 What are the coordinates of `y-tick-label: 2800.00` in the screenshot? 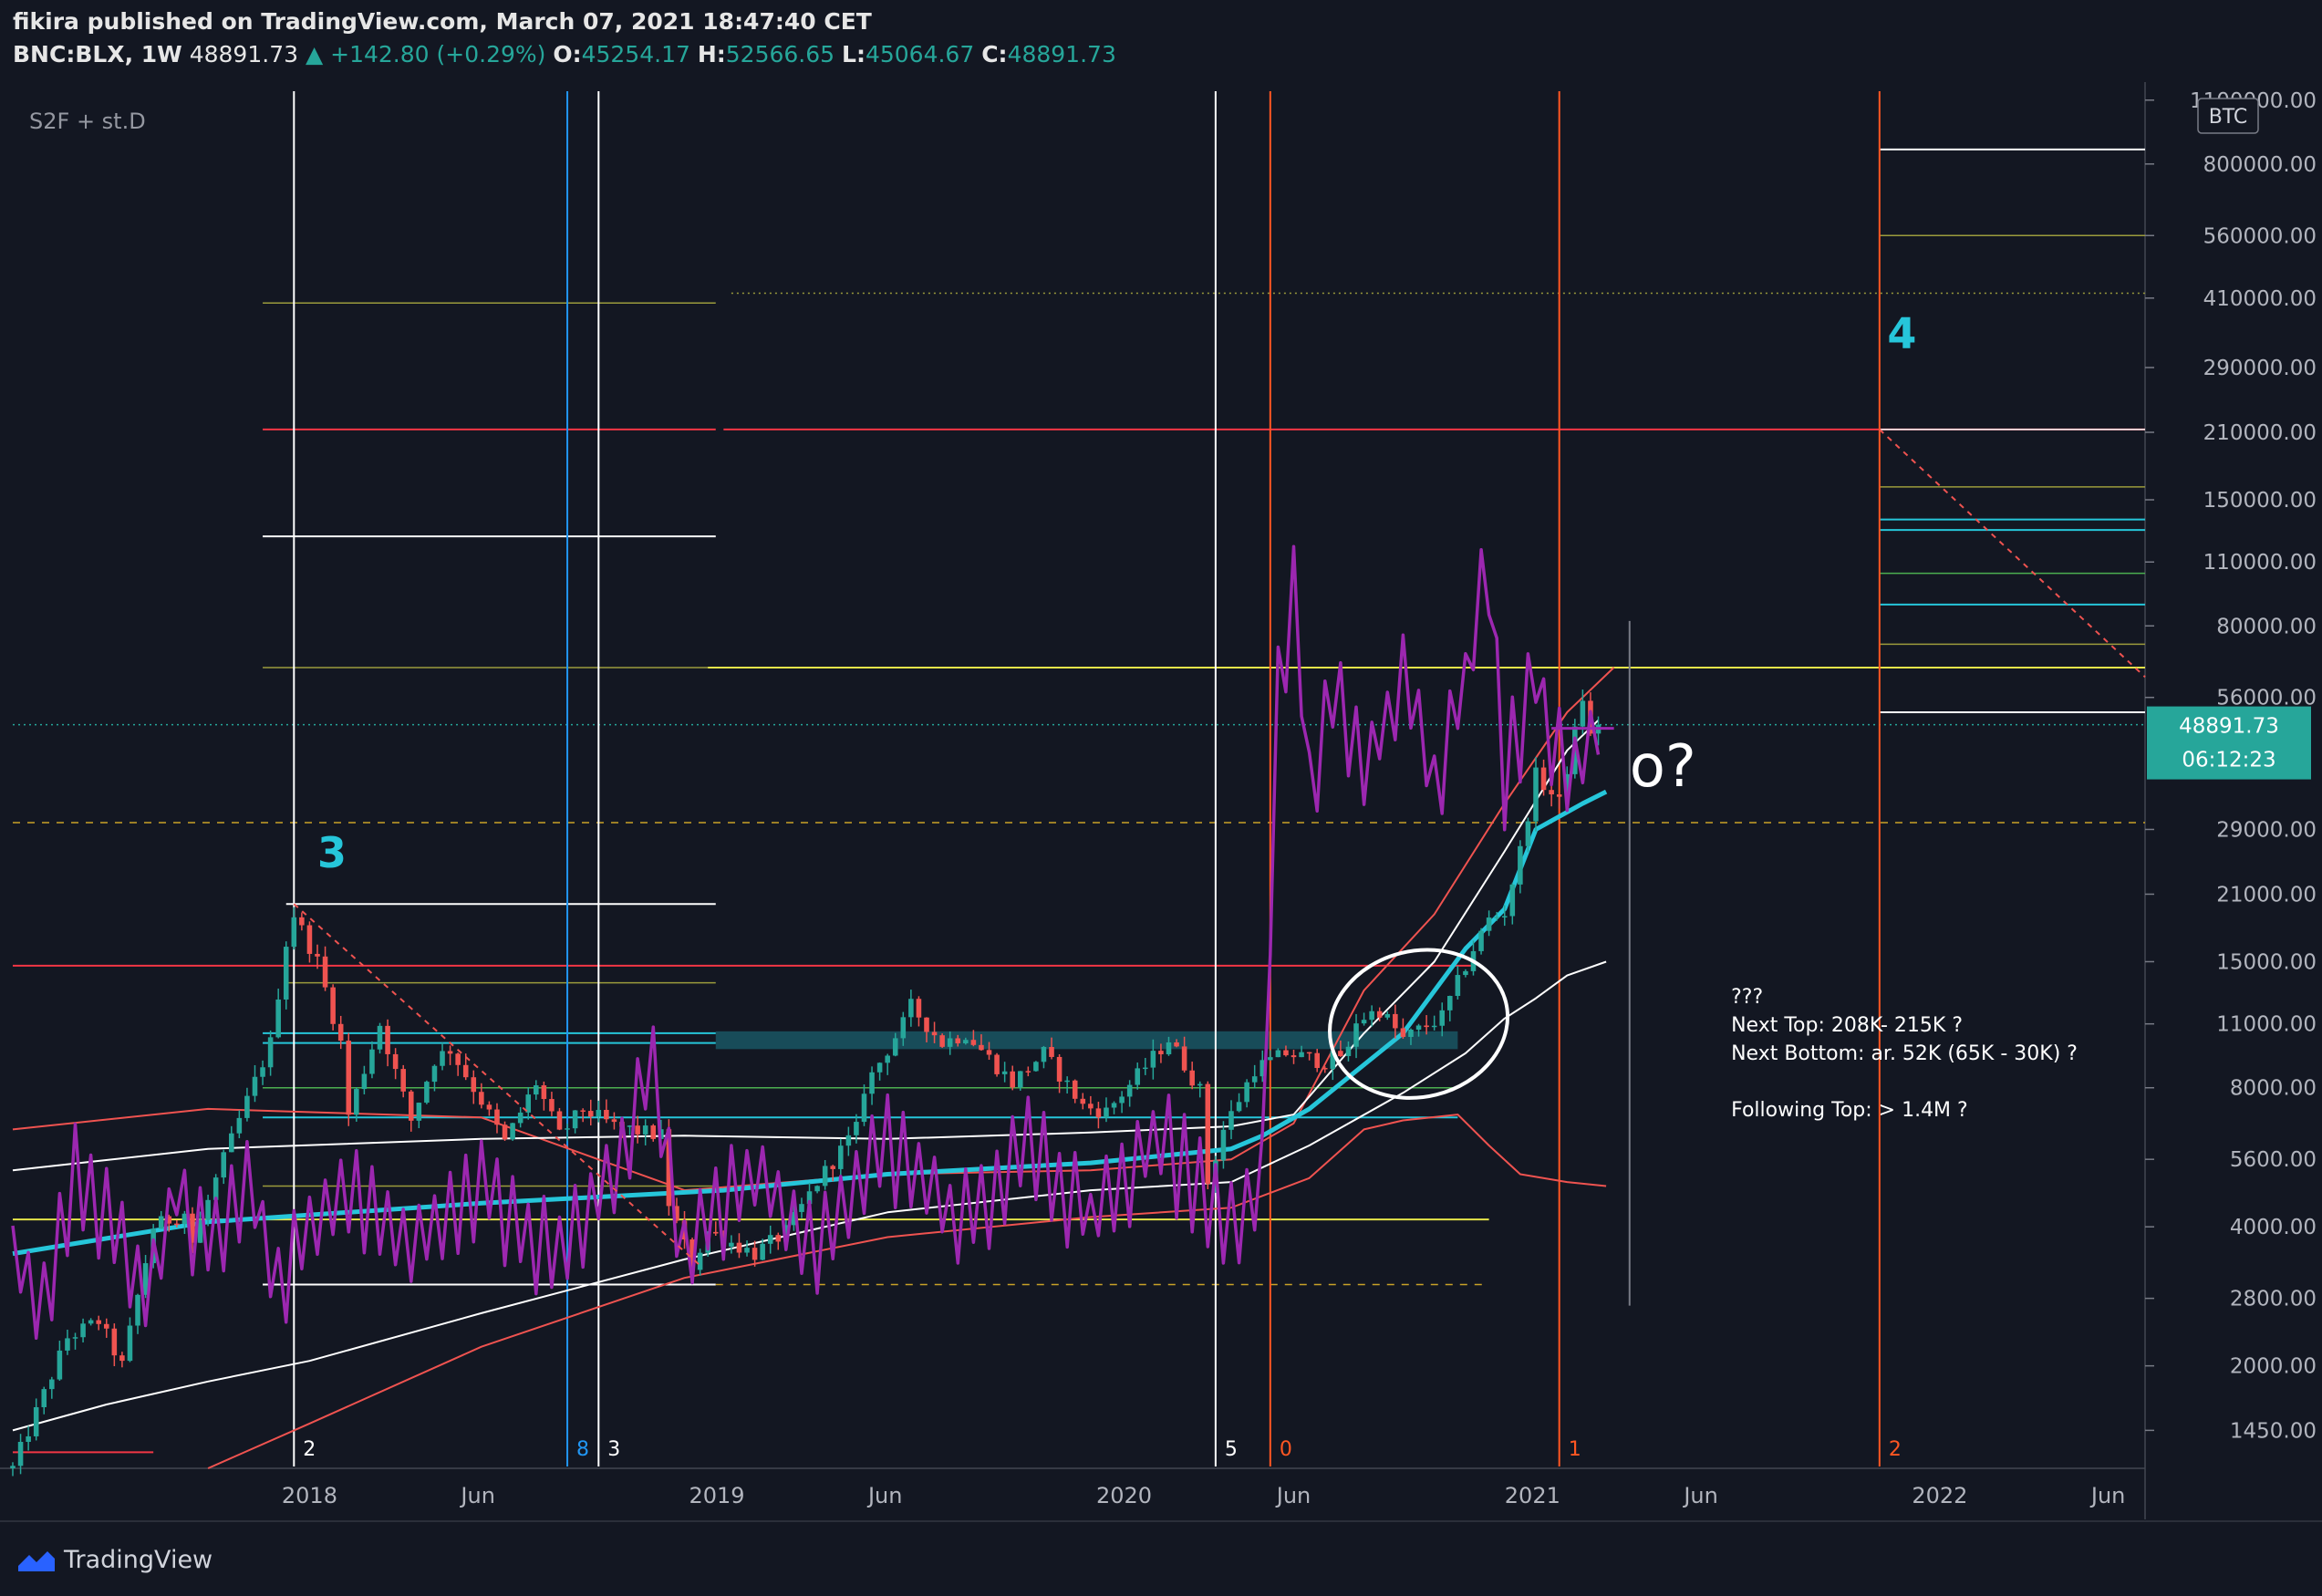 It's located at (2273, 1299).